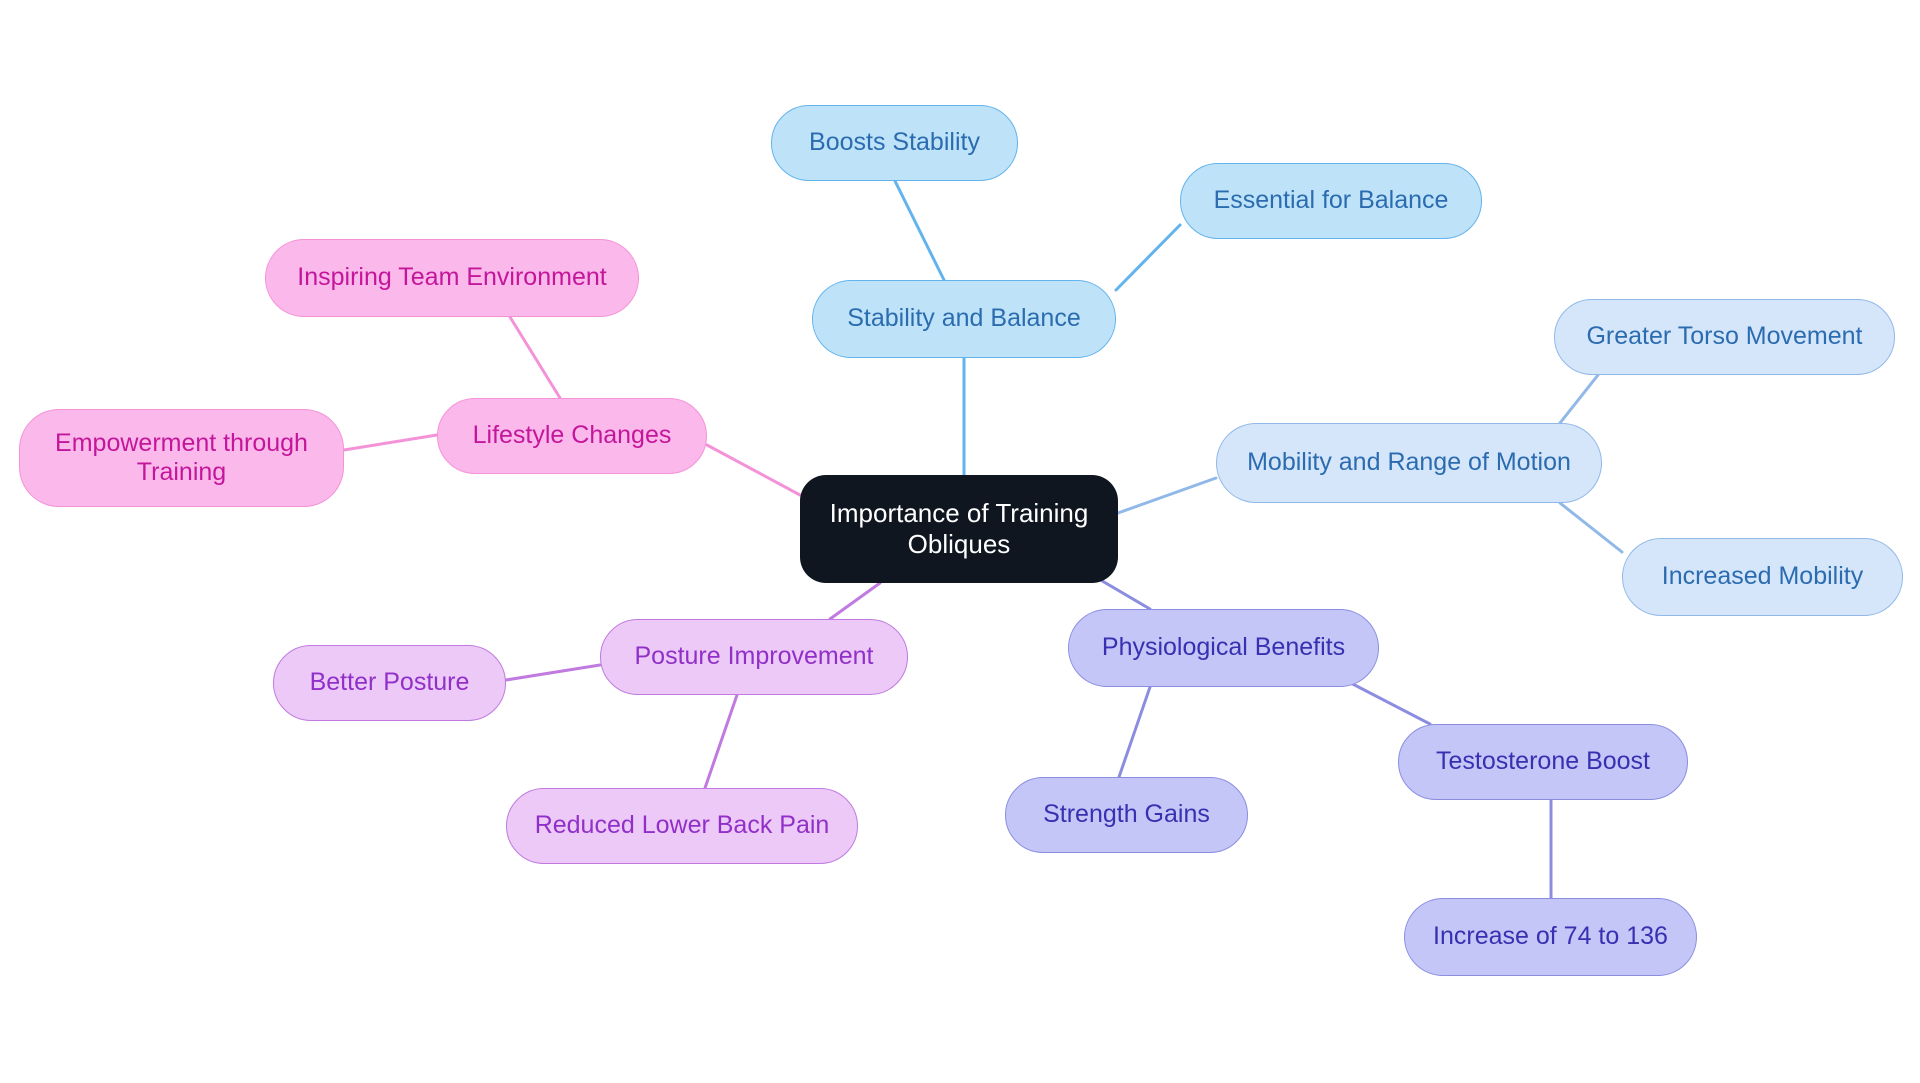  Describe the element at coordinates (1331, 201) in the screenshot. I see `mindmap-node-essential-for-balance: Essential for Balance` at that location.